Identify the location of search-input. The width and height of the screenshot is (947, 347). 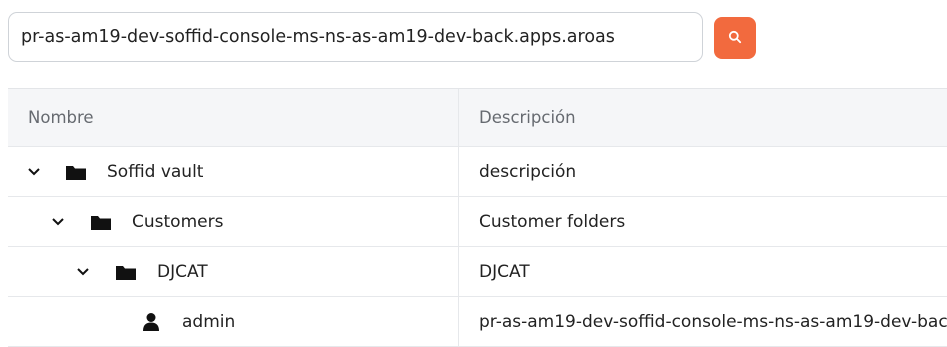
(355, 37).